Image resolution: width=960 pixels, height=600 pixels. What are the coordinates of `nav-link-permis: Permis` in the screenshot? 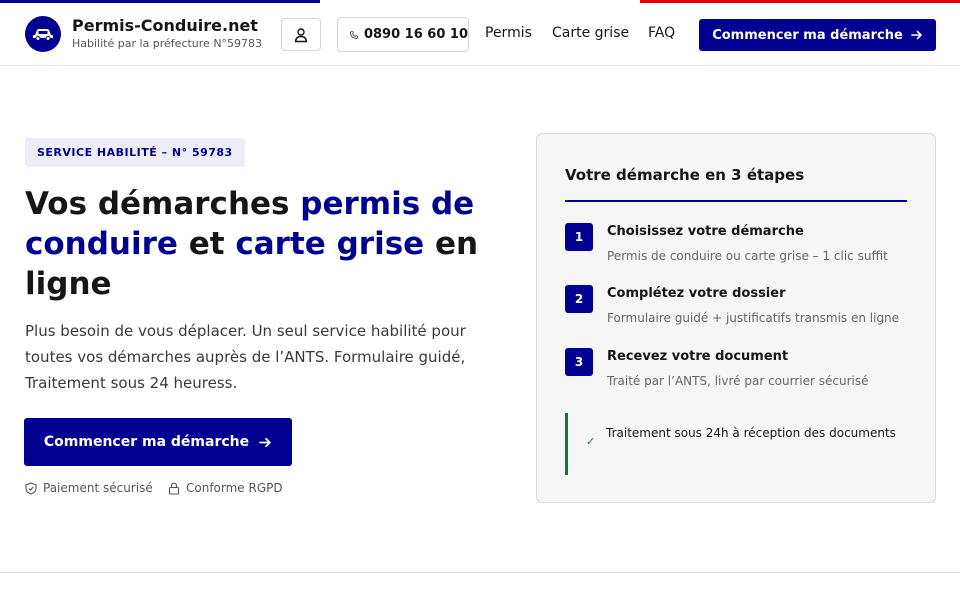 It's located at (508, 33).